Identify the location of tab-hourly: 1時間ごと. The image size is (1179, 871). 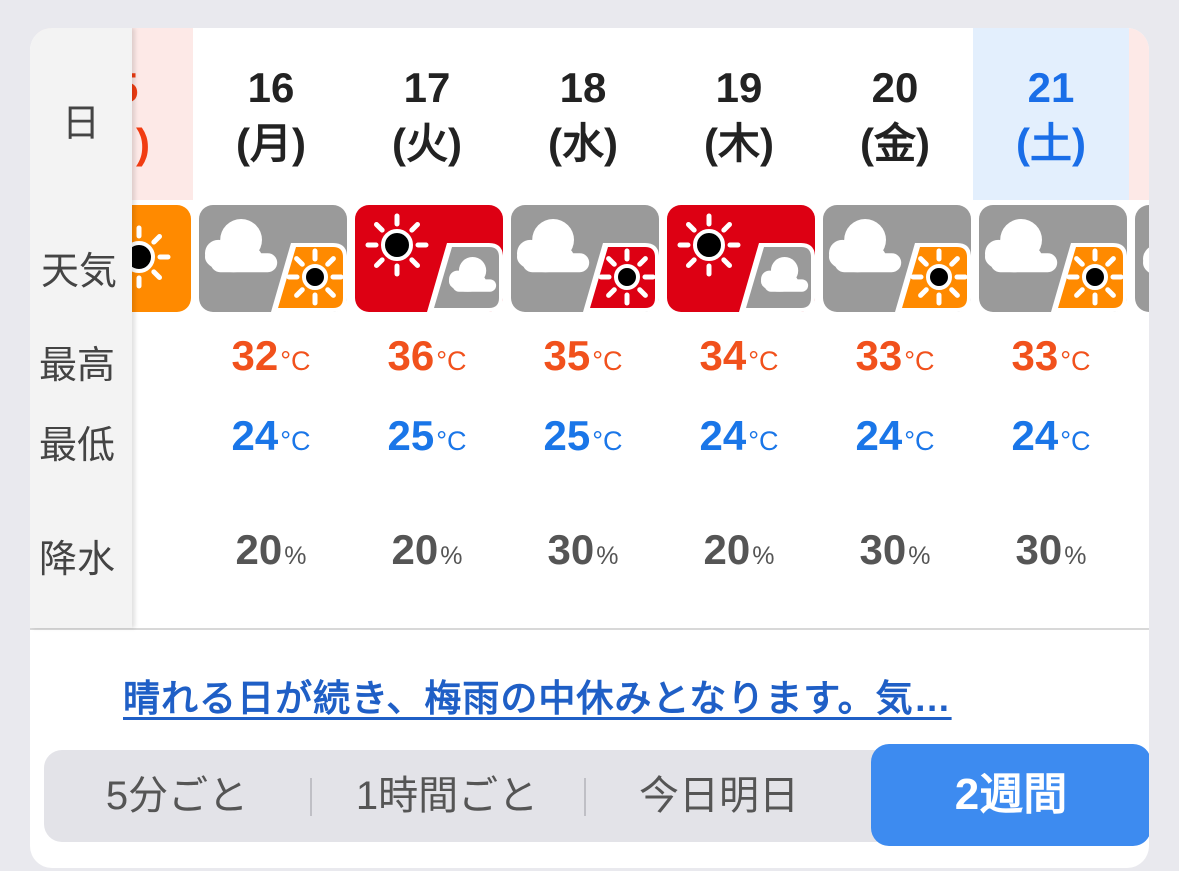
(447, 796).